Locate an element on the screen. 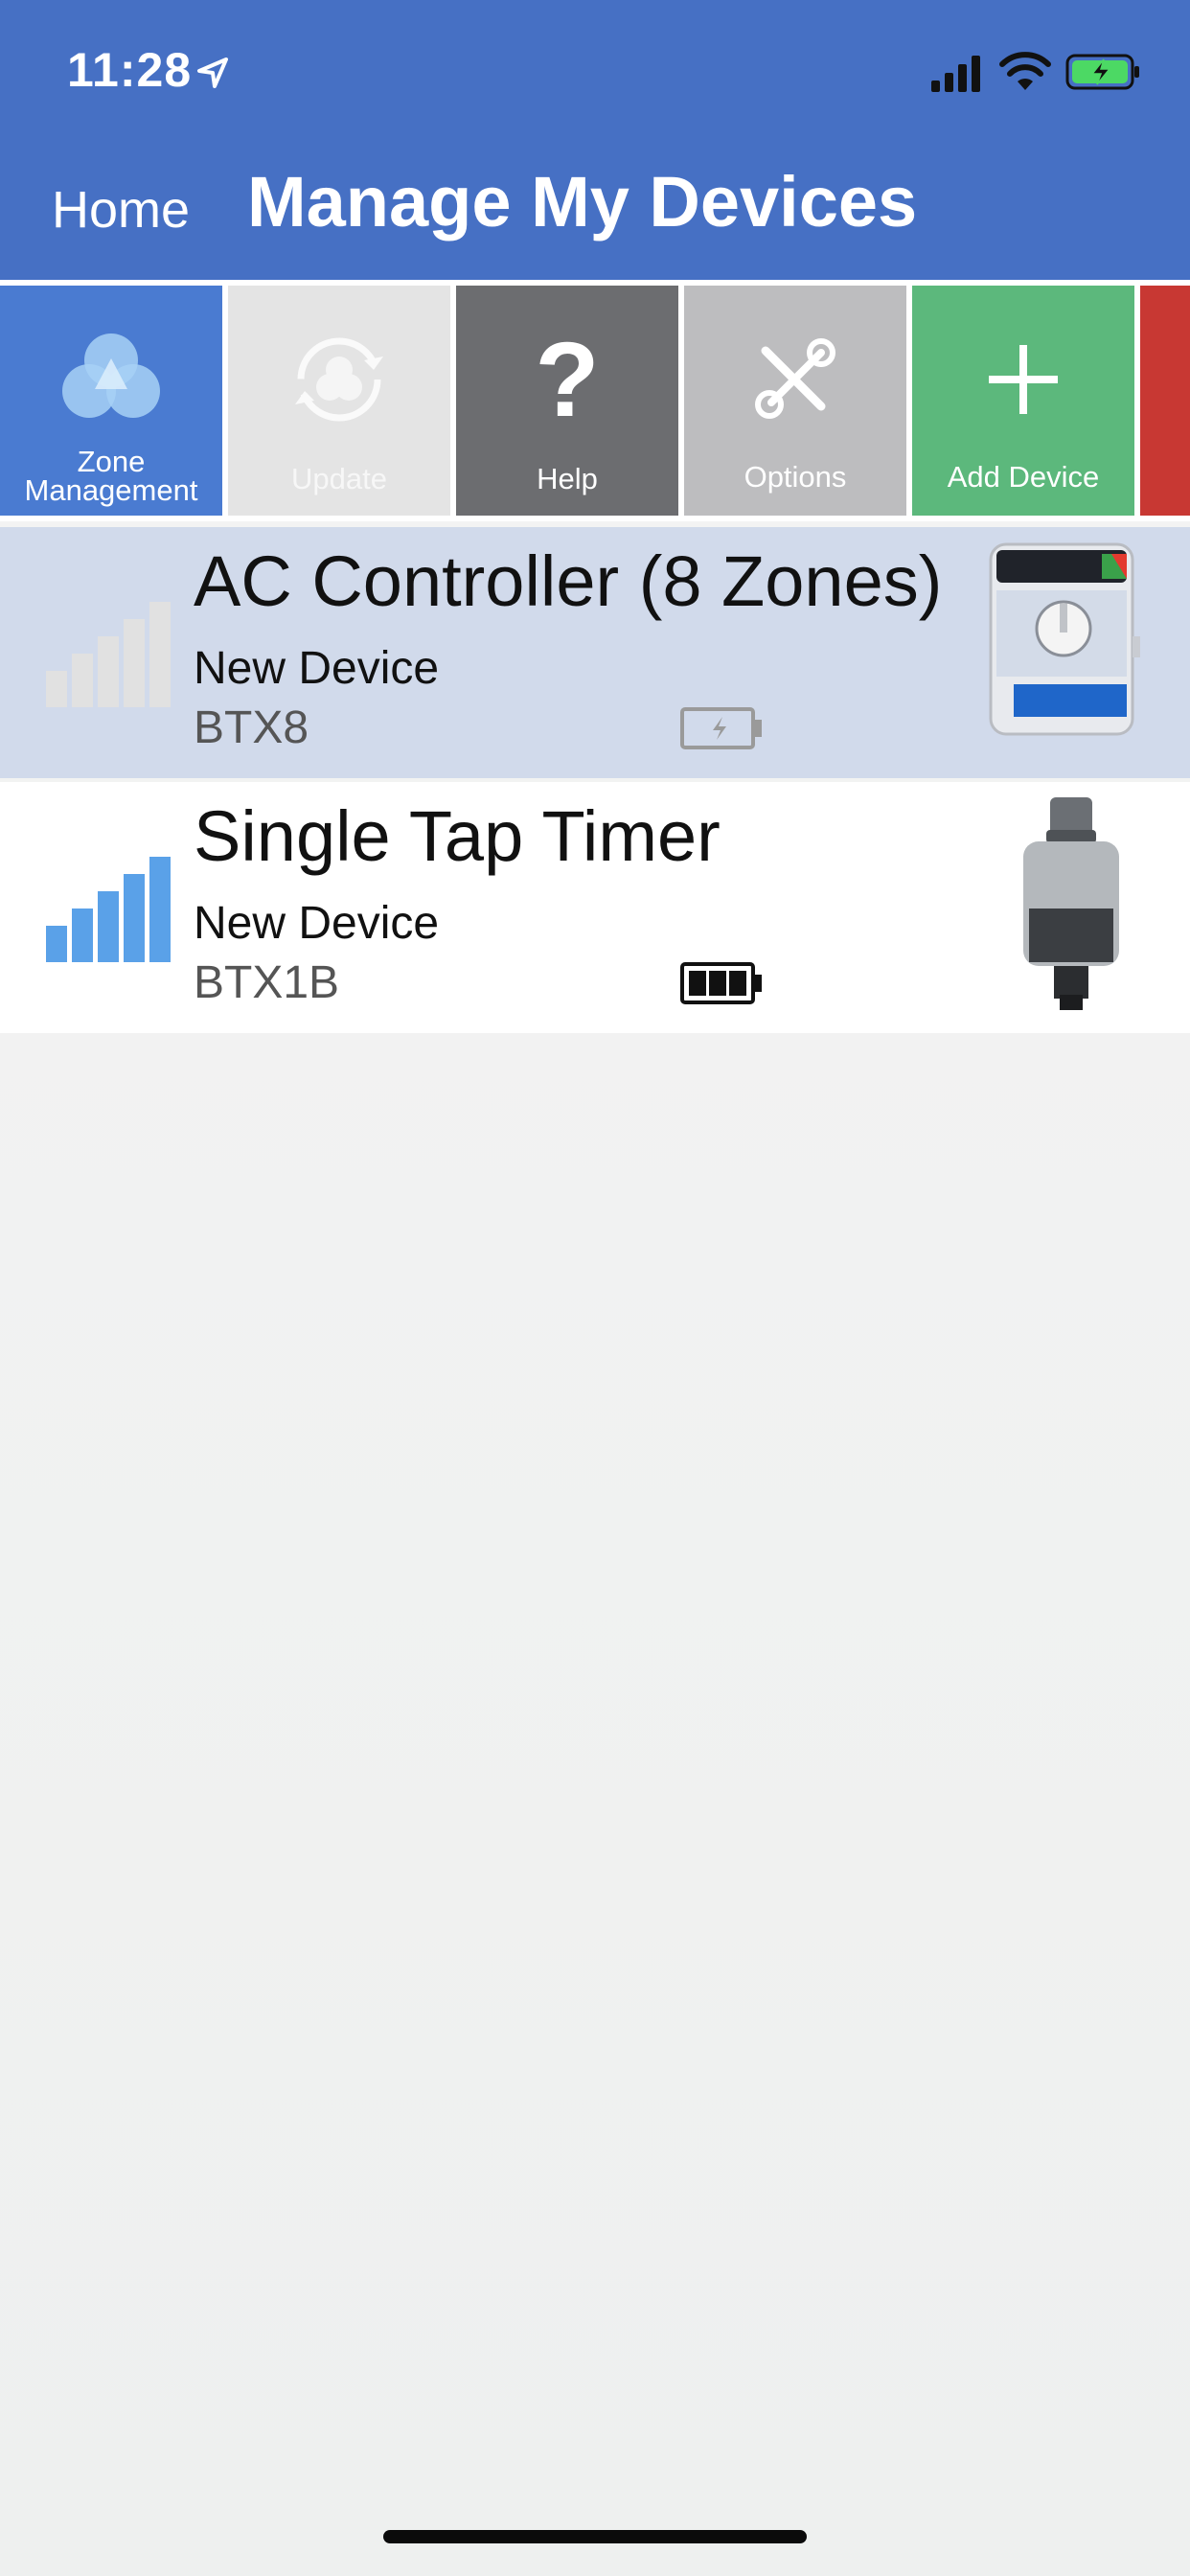  update-button: Update is located at coordinates (339, 401).